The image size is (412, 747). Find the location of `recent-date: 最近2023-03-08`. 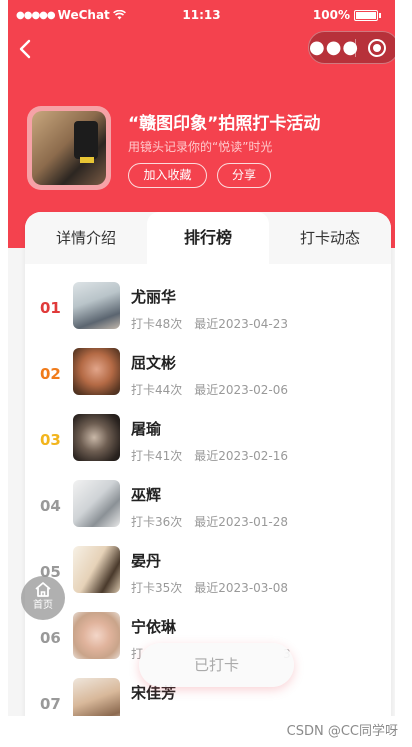

recent-date: 最近2023-03-08 is located at coordinates (241, 588).